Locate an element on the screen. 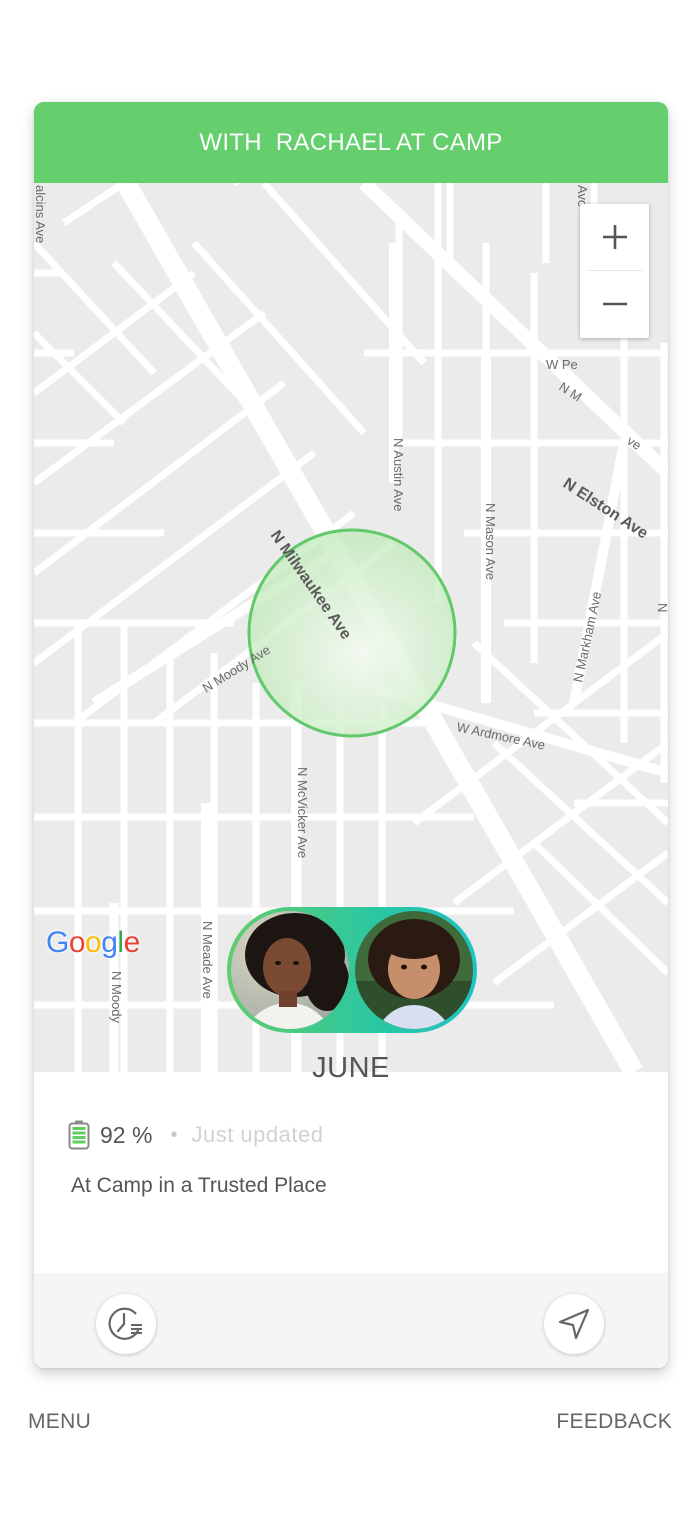  navigation-arrow-icon is located at coordinates (574, 1324).